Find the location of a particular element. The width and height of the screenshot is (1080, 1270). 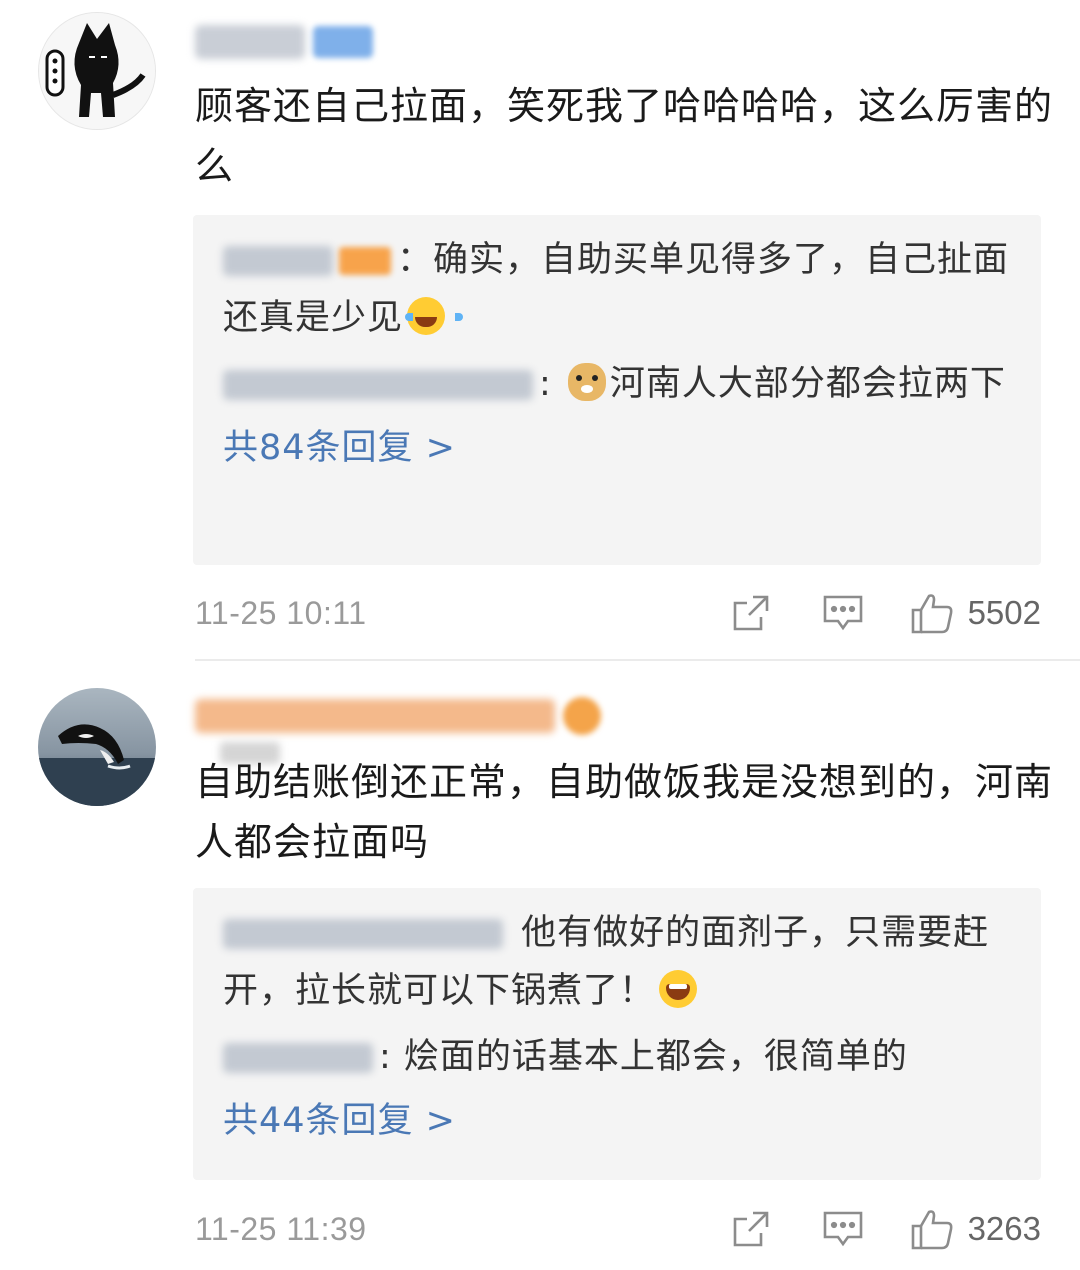

comment-text: 顾客还自己拉面，笑死我了哈哈哈哈，这么厉害的么 is located at coordinates (624, 136).